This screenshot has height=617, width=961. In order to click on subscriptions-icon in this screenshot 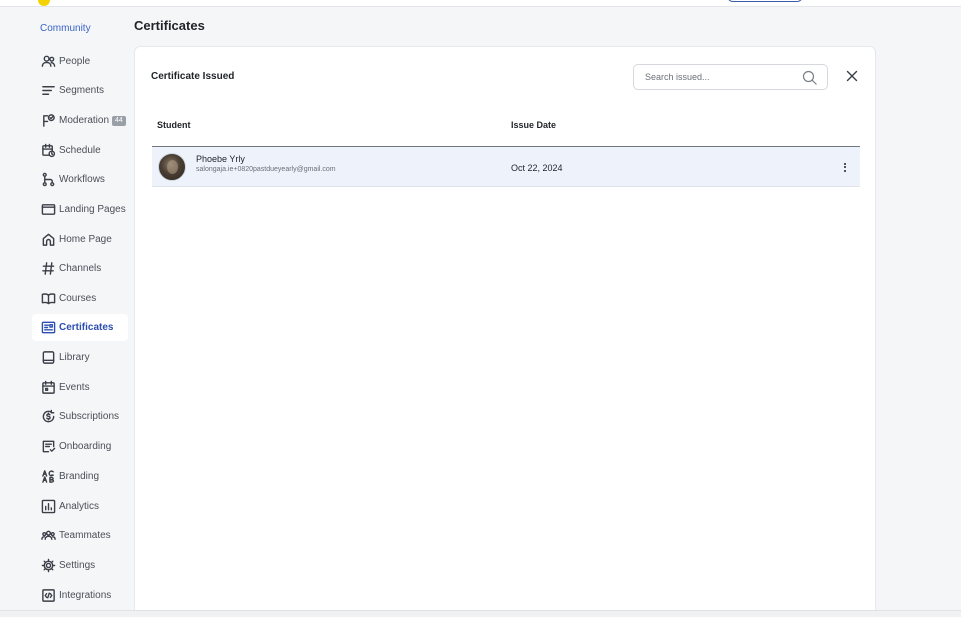, I will do `click(48, 417)`.